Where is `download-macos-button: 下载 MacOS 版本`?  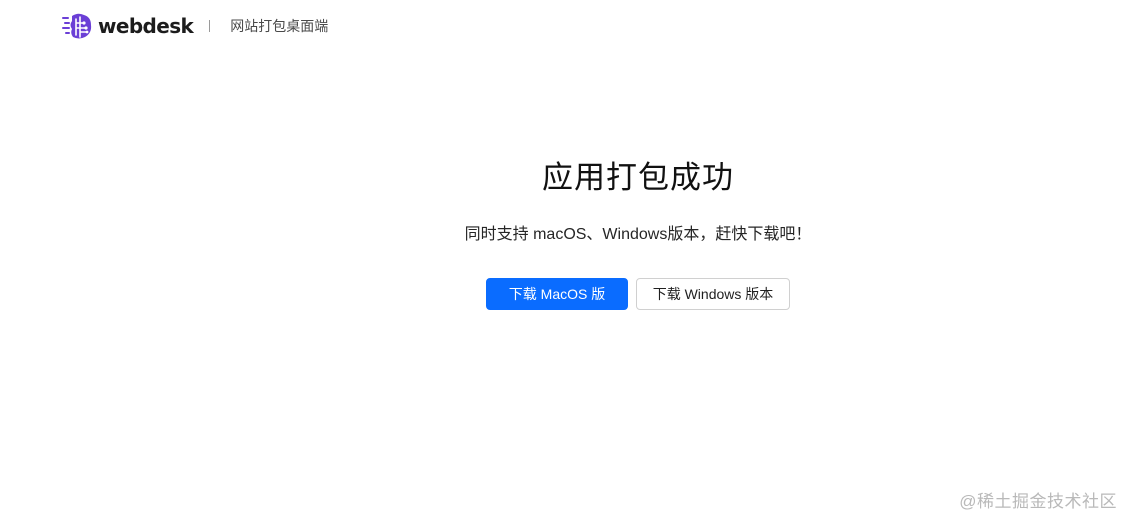
download-macos-button: 下载 MacOS 版本 is located at coordinates (557, 305).